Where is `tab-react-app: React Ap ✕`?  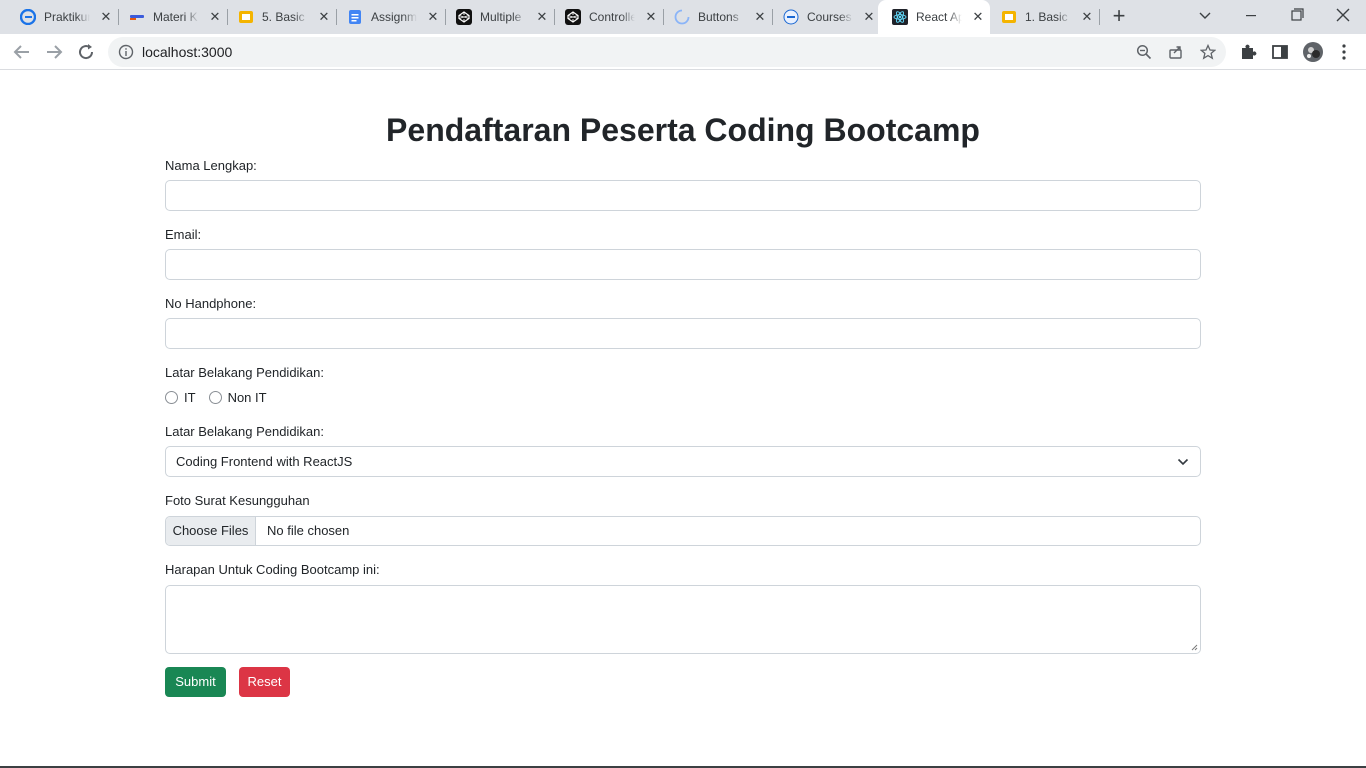 tab-react-app: React Ap ✕ is located at coordinates (934, 17).